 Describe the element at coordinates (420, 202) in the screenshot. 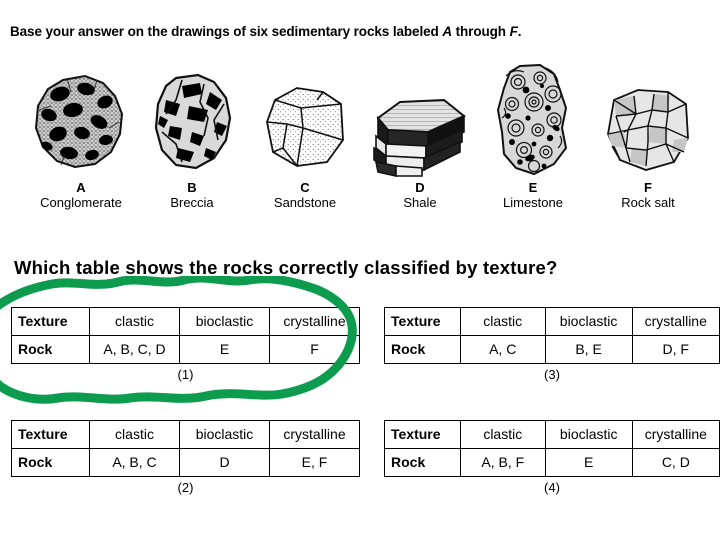

I see `rock-name-d: Shale` at that location.